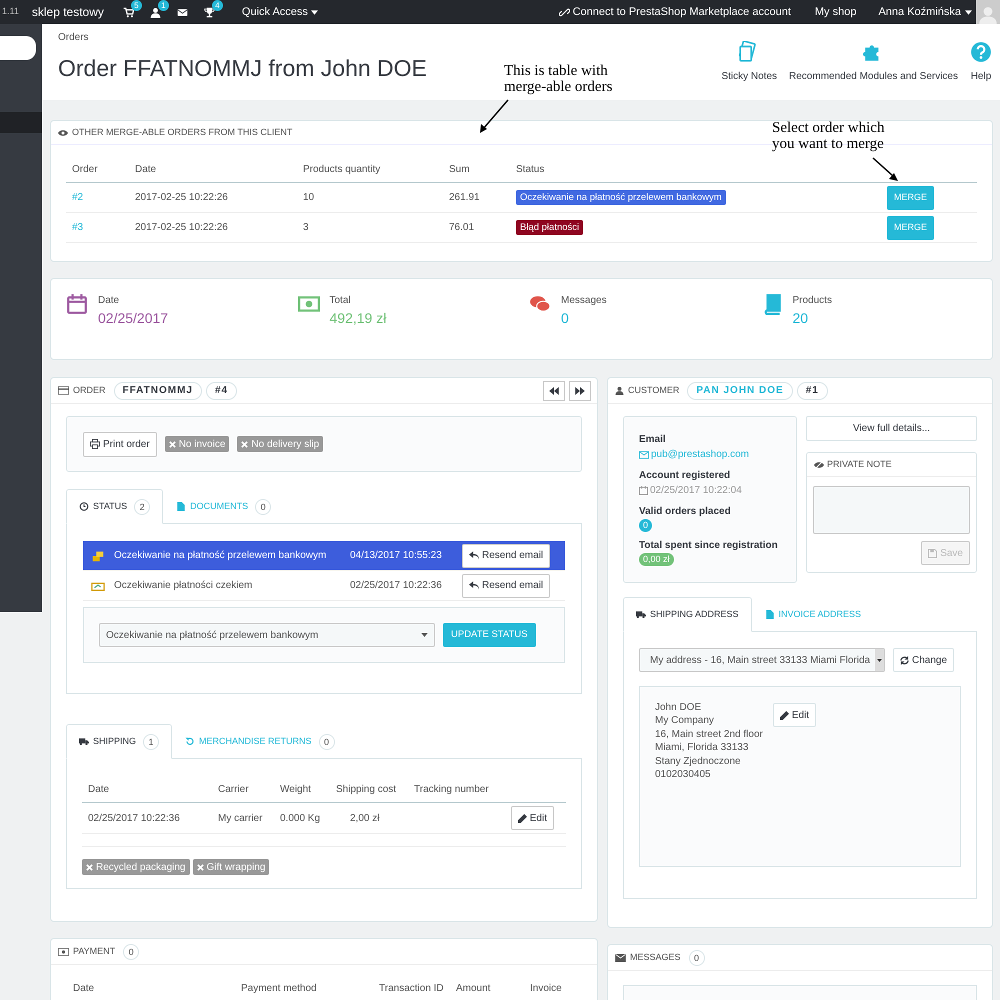 This screenshot has height=1000, width=1000. I want to click on kpi-label: Date, so click(109, 301).